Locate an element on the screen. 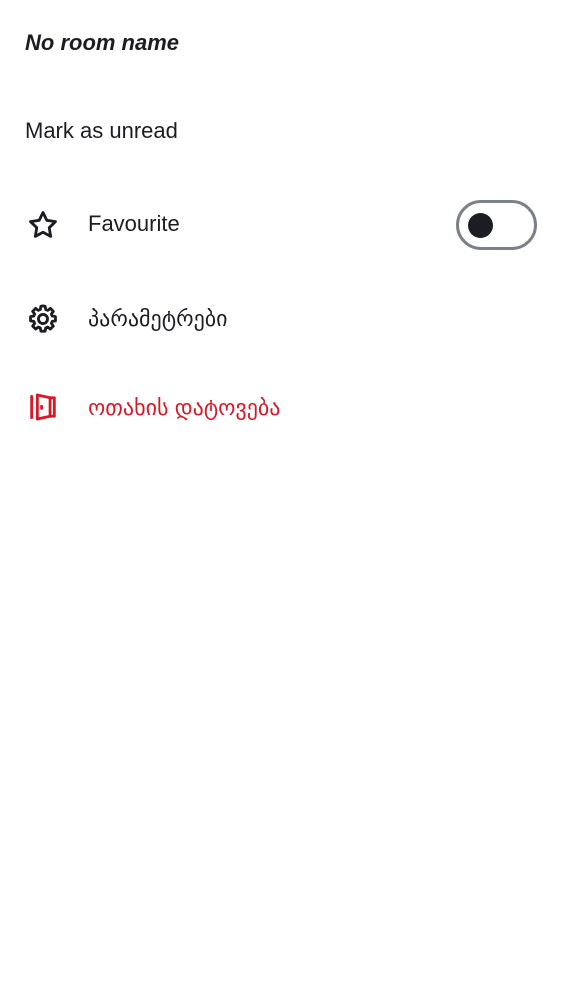 This screenshot has height=1000, width=562. favourite-label: Favourite is located at coordinates (134, 223).